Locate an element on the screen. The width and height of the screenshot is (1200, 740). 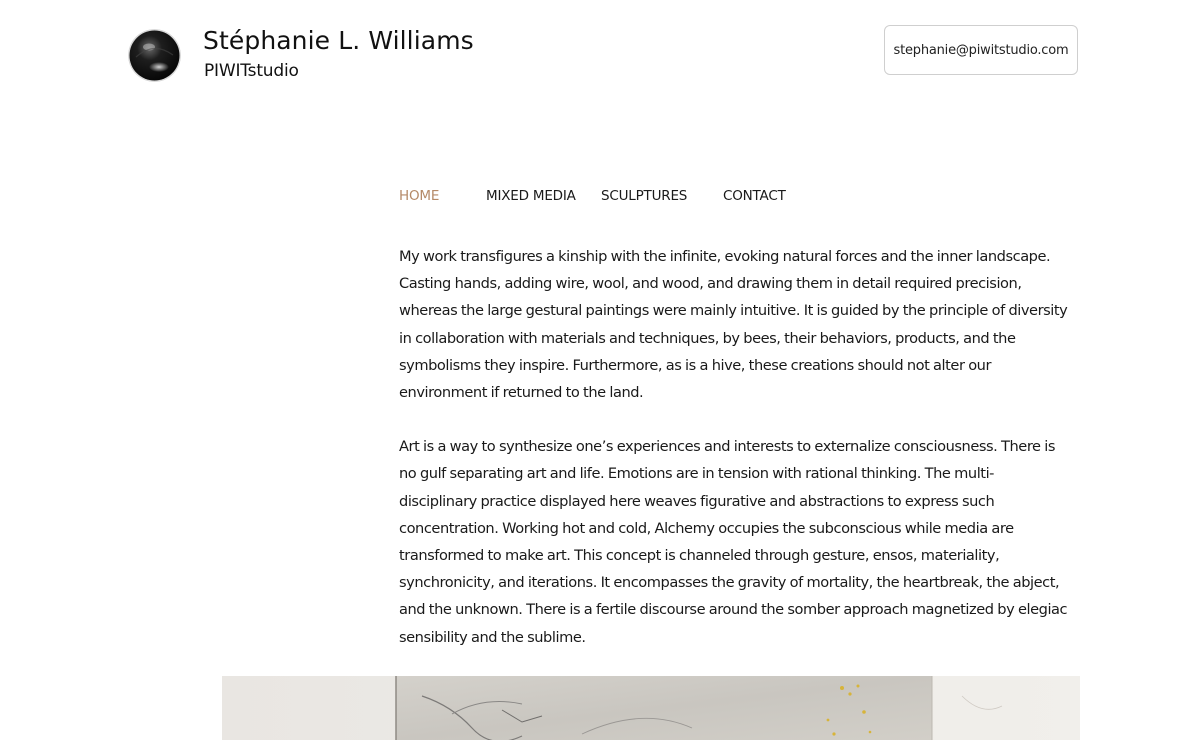
glossy-sphere-logo-icon is located at coordinates (154, 55).